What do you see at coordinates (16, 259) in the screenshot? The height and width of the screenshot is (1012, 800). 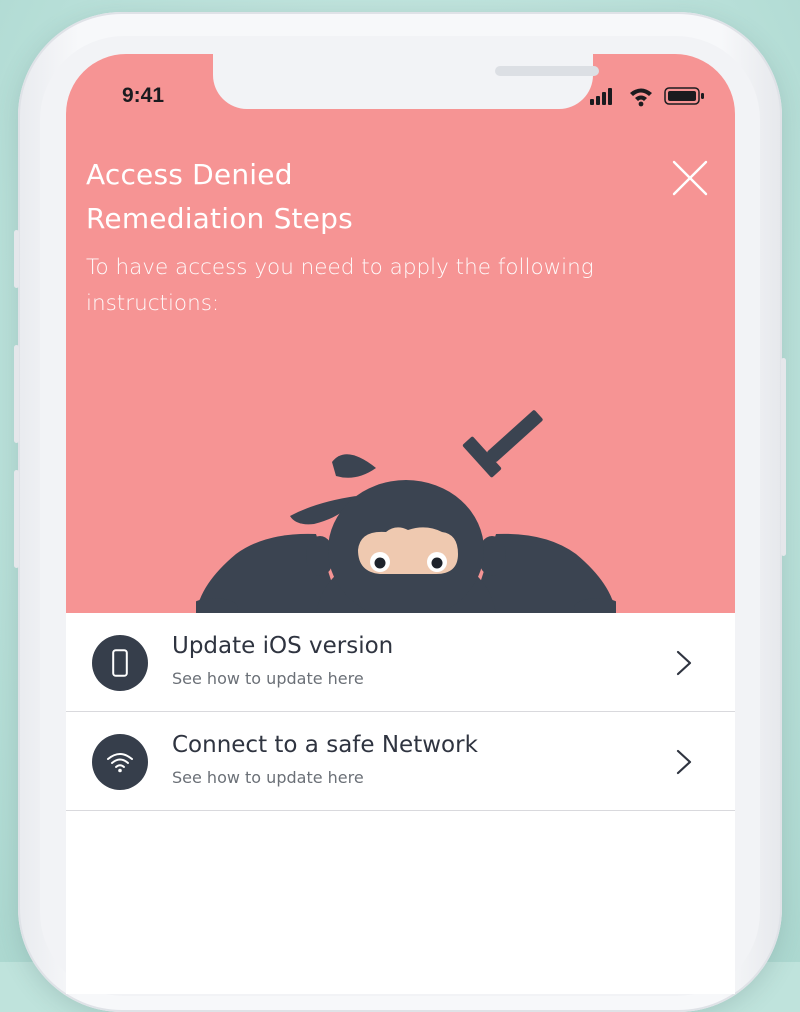 I see `side-button-left-top` at bounding box center [16, 259].